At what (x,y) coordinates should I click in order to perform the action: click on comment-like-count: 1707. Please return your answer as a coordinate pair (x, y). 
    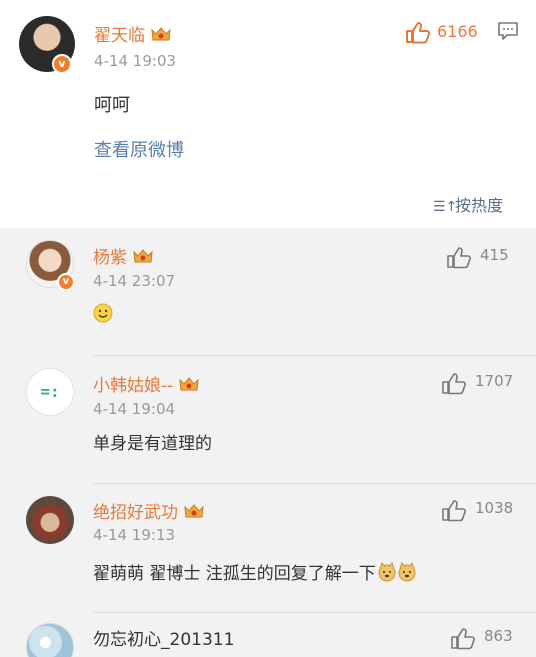
    Looking at the image, I should click on (494, 381).